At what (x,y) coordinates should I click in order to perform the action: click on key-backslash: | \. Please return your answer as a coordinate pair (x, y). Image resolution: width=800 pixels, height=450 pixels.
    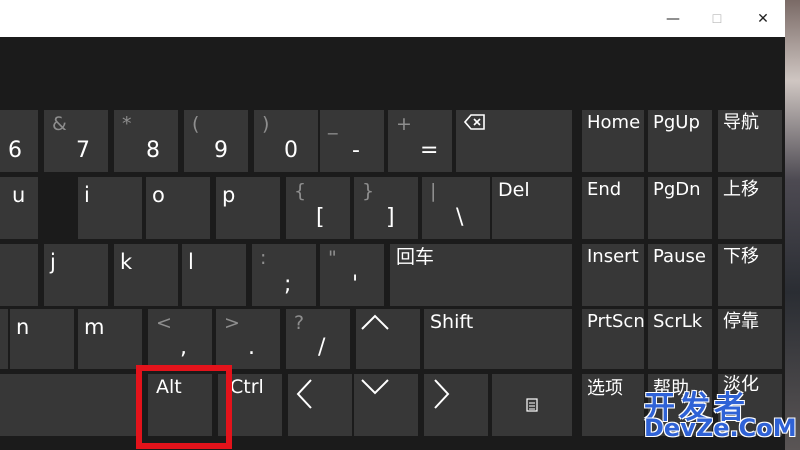
    Looking at the image, I should click on (456, 208).